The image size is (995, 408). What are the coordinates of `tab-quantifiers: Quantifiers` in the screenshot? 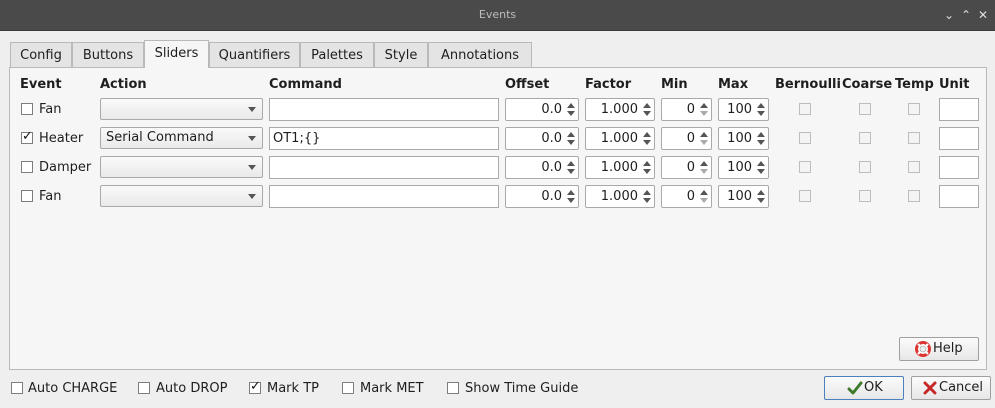 It's located at (254, 54).